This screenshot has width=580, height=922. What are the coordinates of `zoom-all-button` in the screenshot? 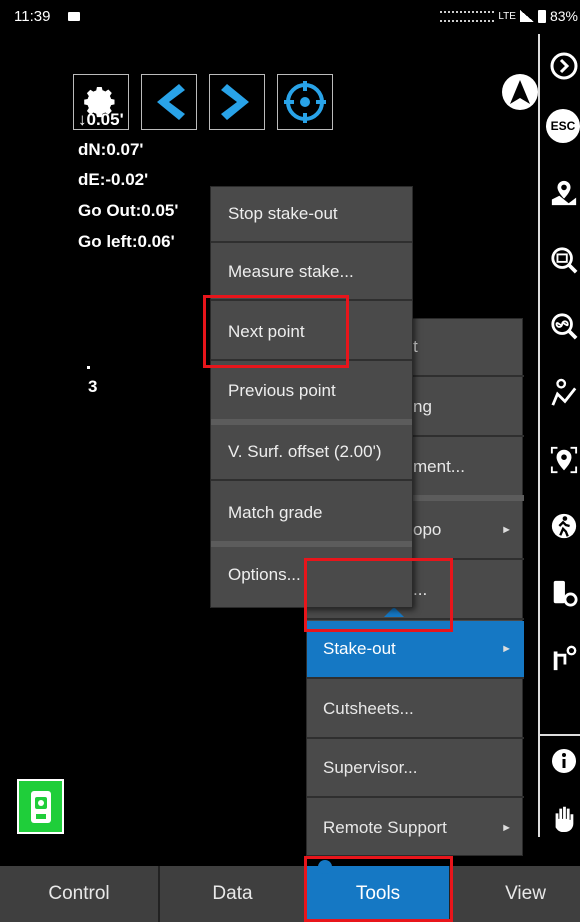 It's located at (564, 326).